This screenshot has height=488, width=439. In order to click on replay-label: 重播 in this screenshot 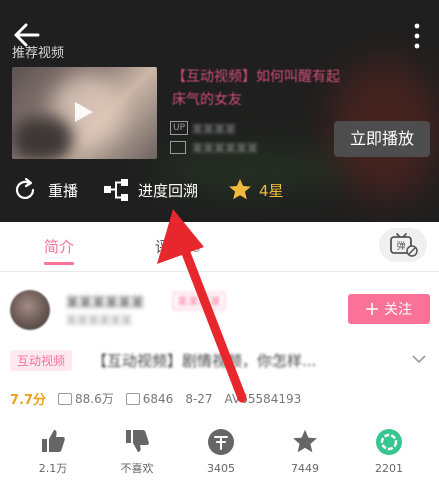, I will do `click(63, 190)`.